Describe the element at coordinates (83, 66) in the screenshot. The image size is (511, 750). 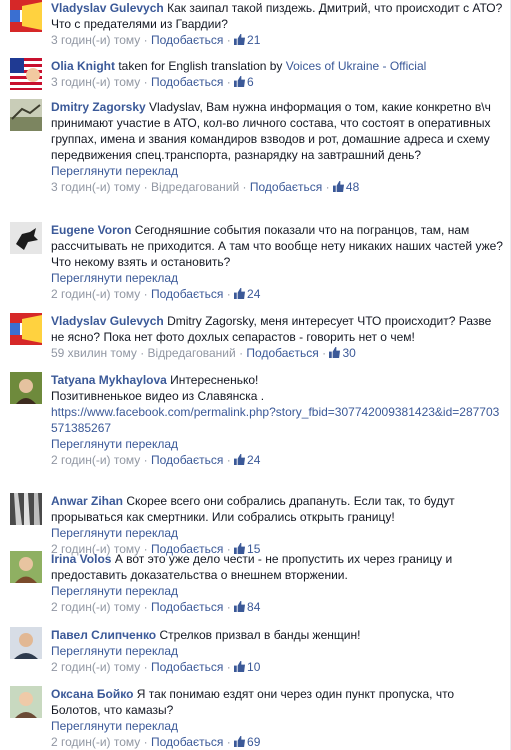
I see `comment-author: Olia Knight` at that location.